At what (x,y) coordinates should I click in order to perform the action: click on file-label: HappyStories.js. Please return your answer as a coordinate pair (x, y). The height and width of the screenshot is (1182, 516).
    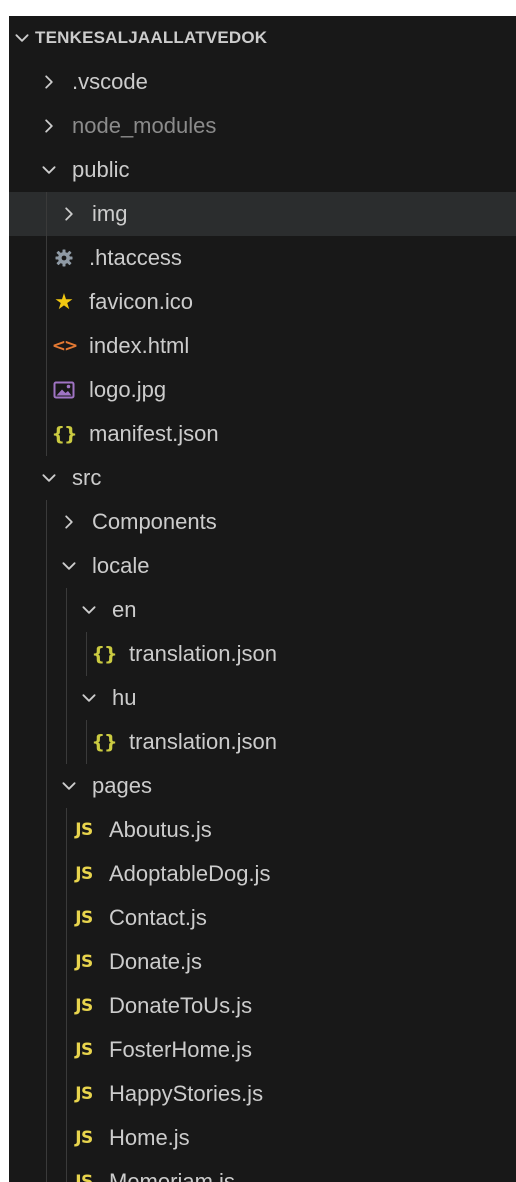
    Looking at the image, I should click on (186, 1093).